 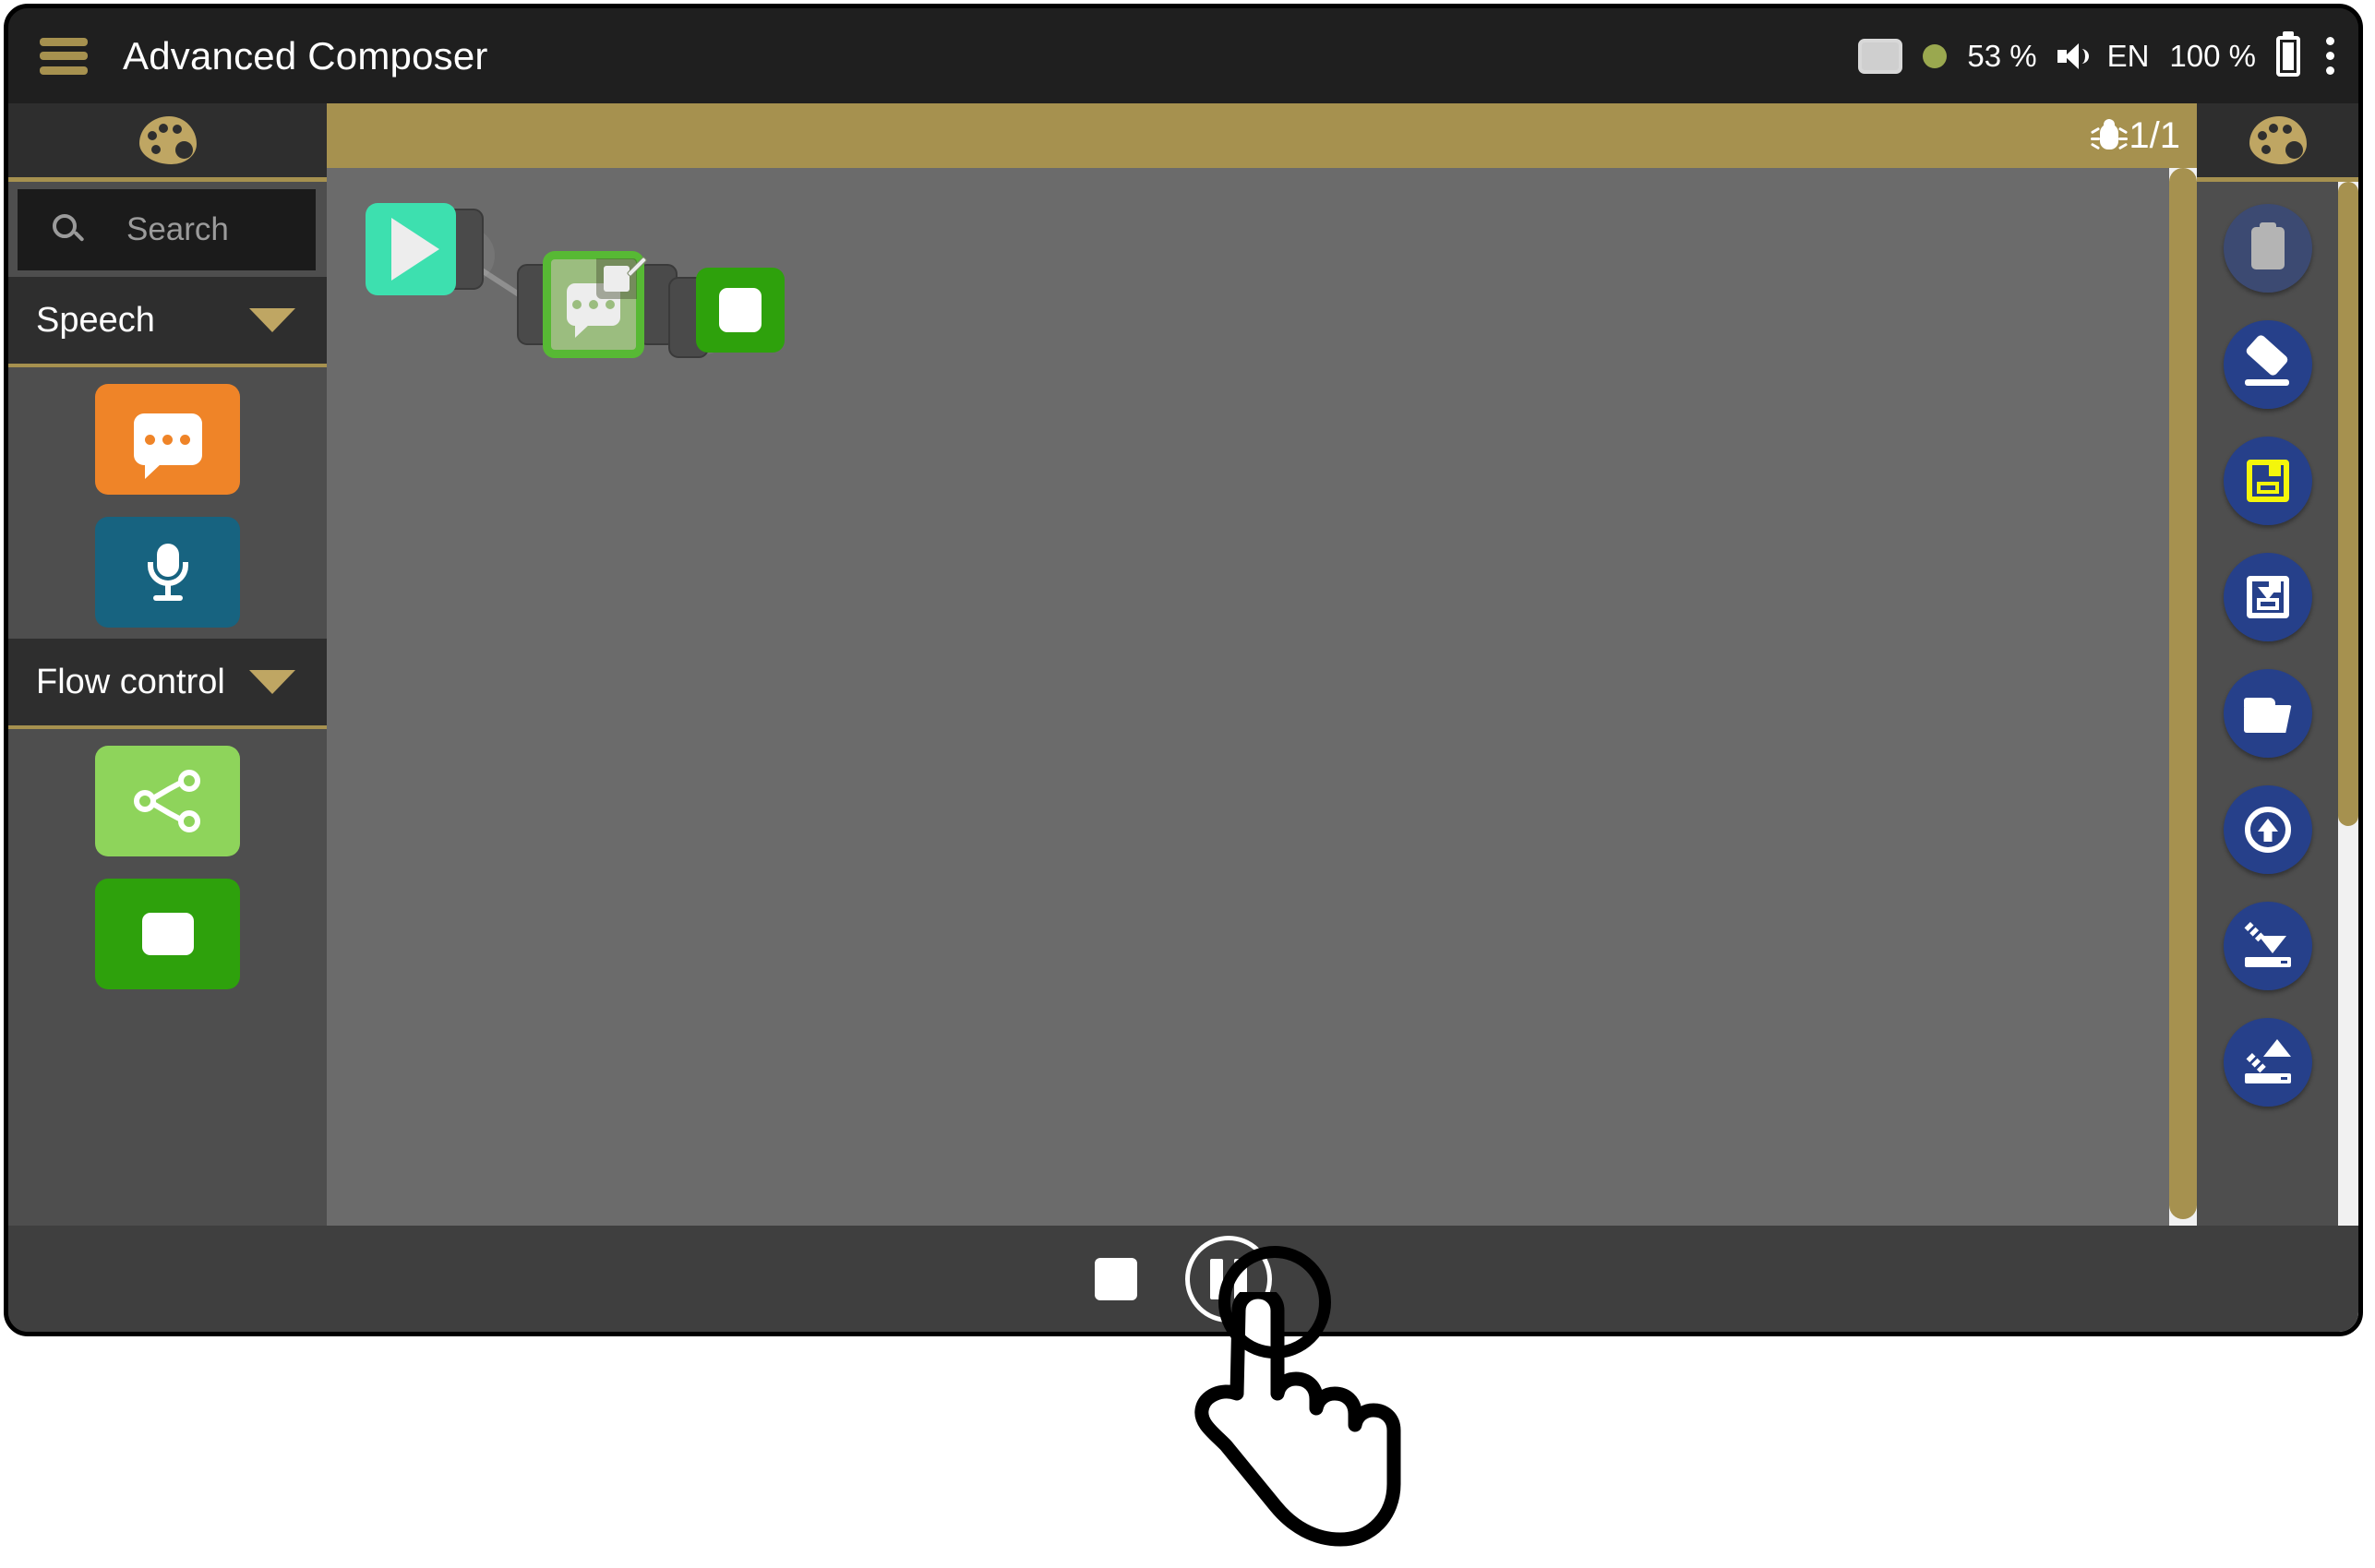 I want to click on search-placeholder: Search, so click(x=177, y=229).